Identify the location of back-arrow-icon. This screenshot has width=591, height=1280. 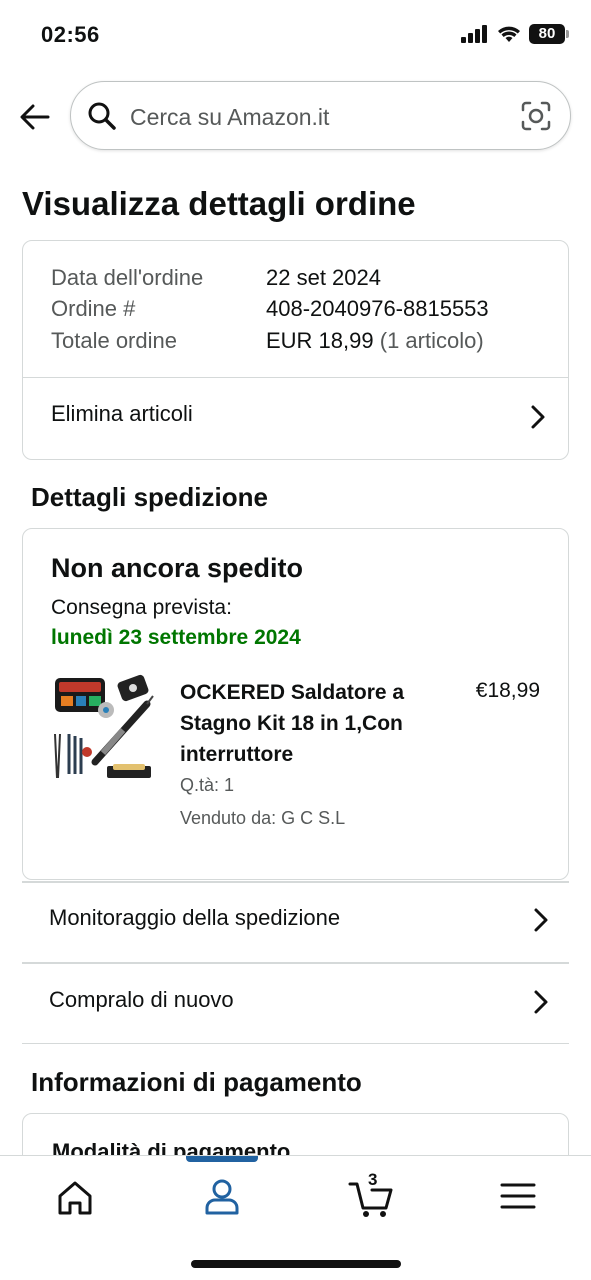
(35, 117).